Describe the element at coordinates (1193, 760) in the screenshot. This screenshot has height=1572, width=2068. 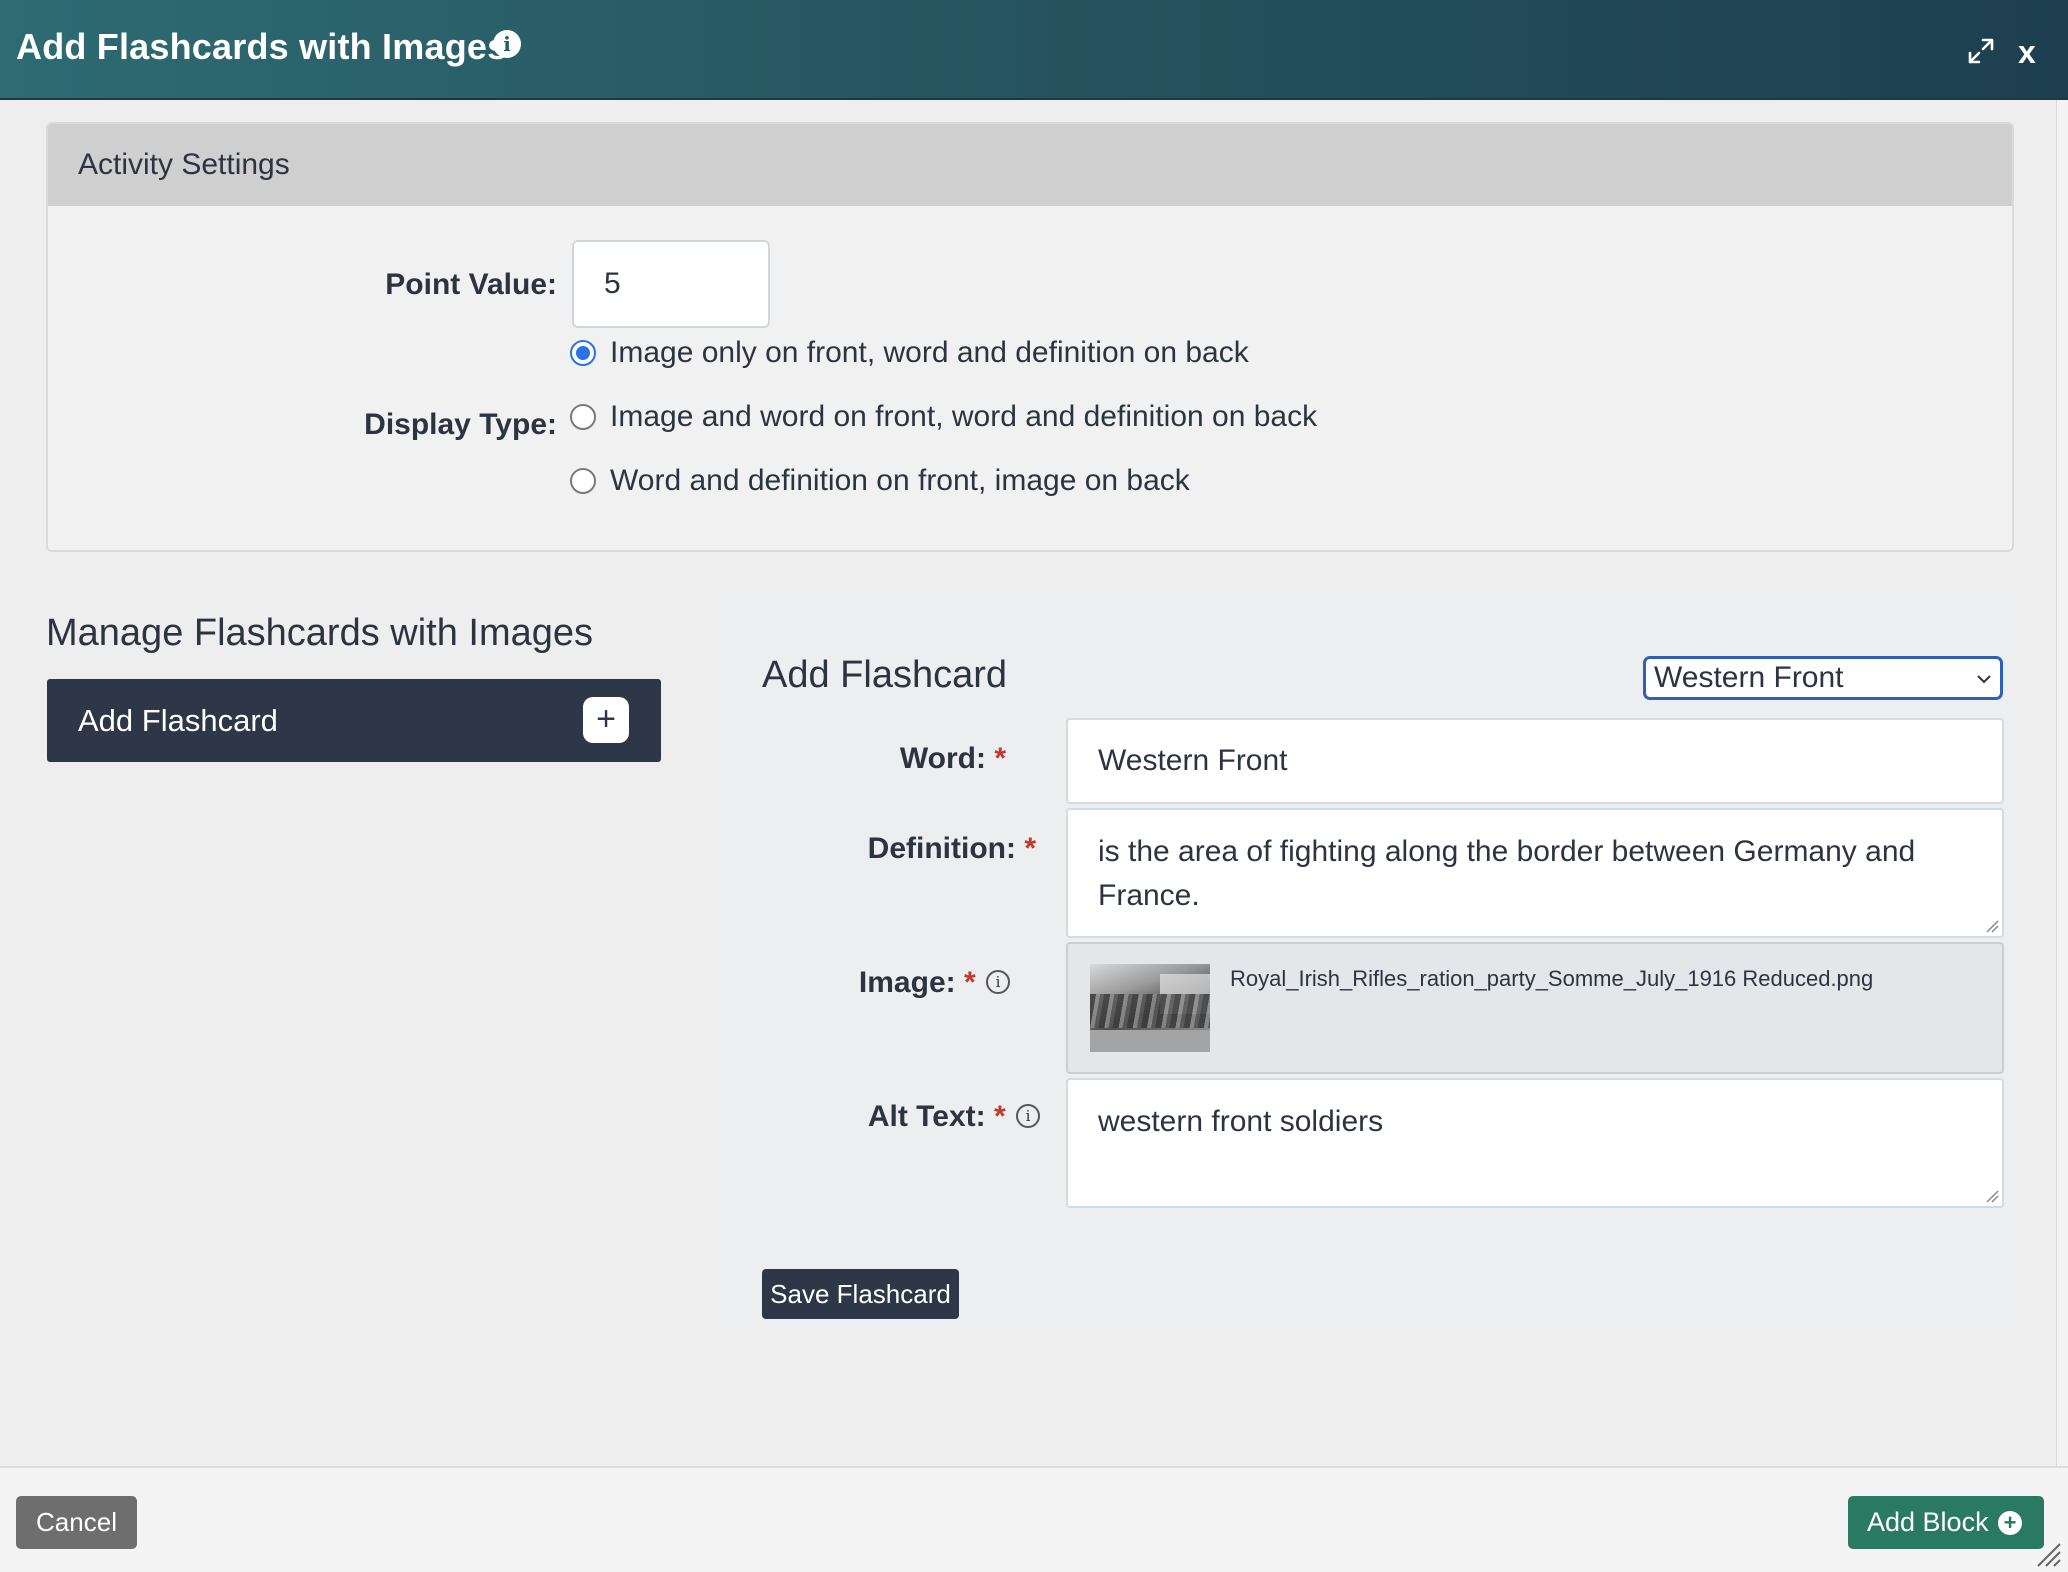
I see `word-input-value: Western Front` at that location.